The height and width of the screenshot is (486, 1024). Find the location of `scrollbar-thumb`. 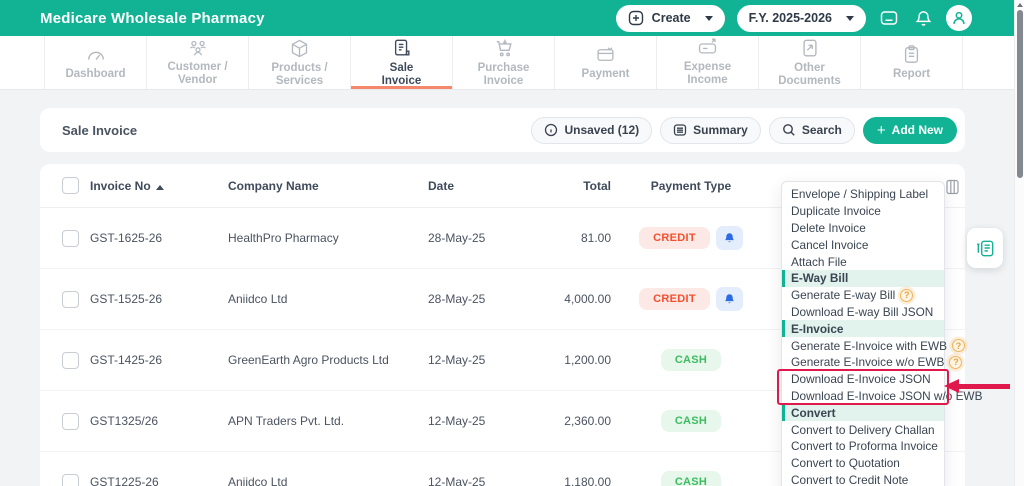

scrollbar-thumb is located at coordinates (1019, 94).